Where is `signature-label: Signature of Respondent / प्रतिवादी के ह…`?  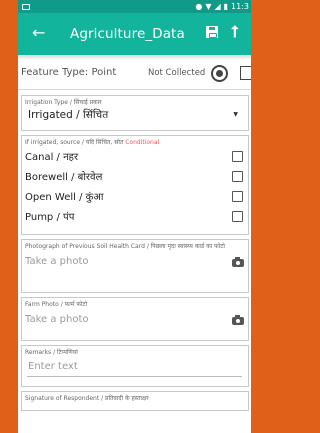
signature-label: Signature of Respondent / प्रतिवादी के ह… is located at coordinates (87, 398).